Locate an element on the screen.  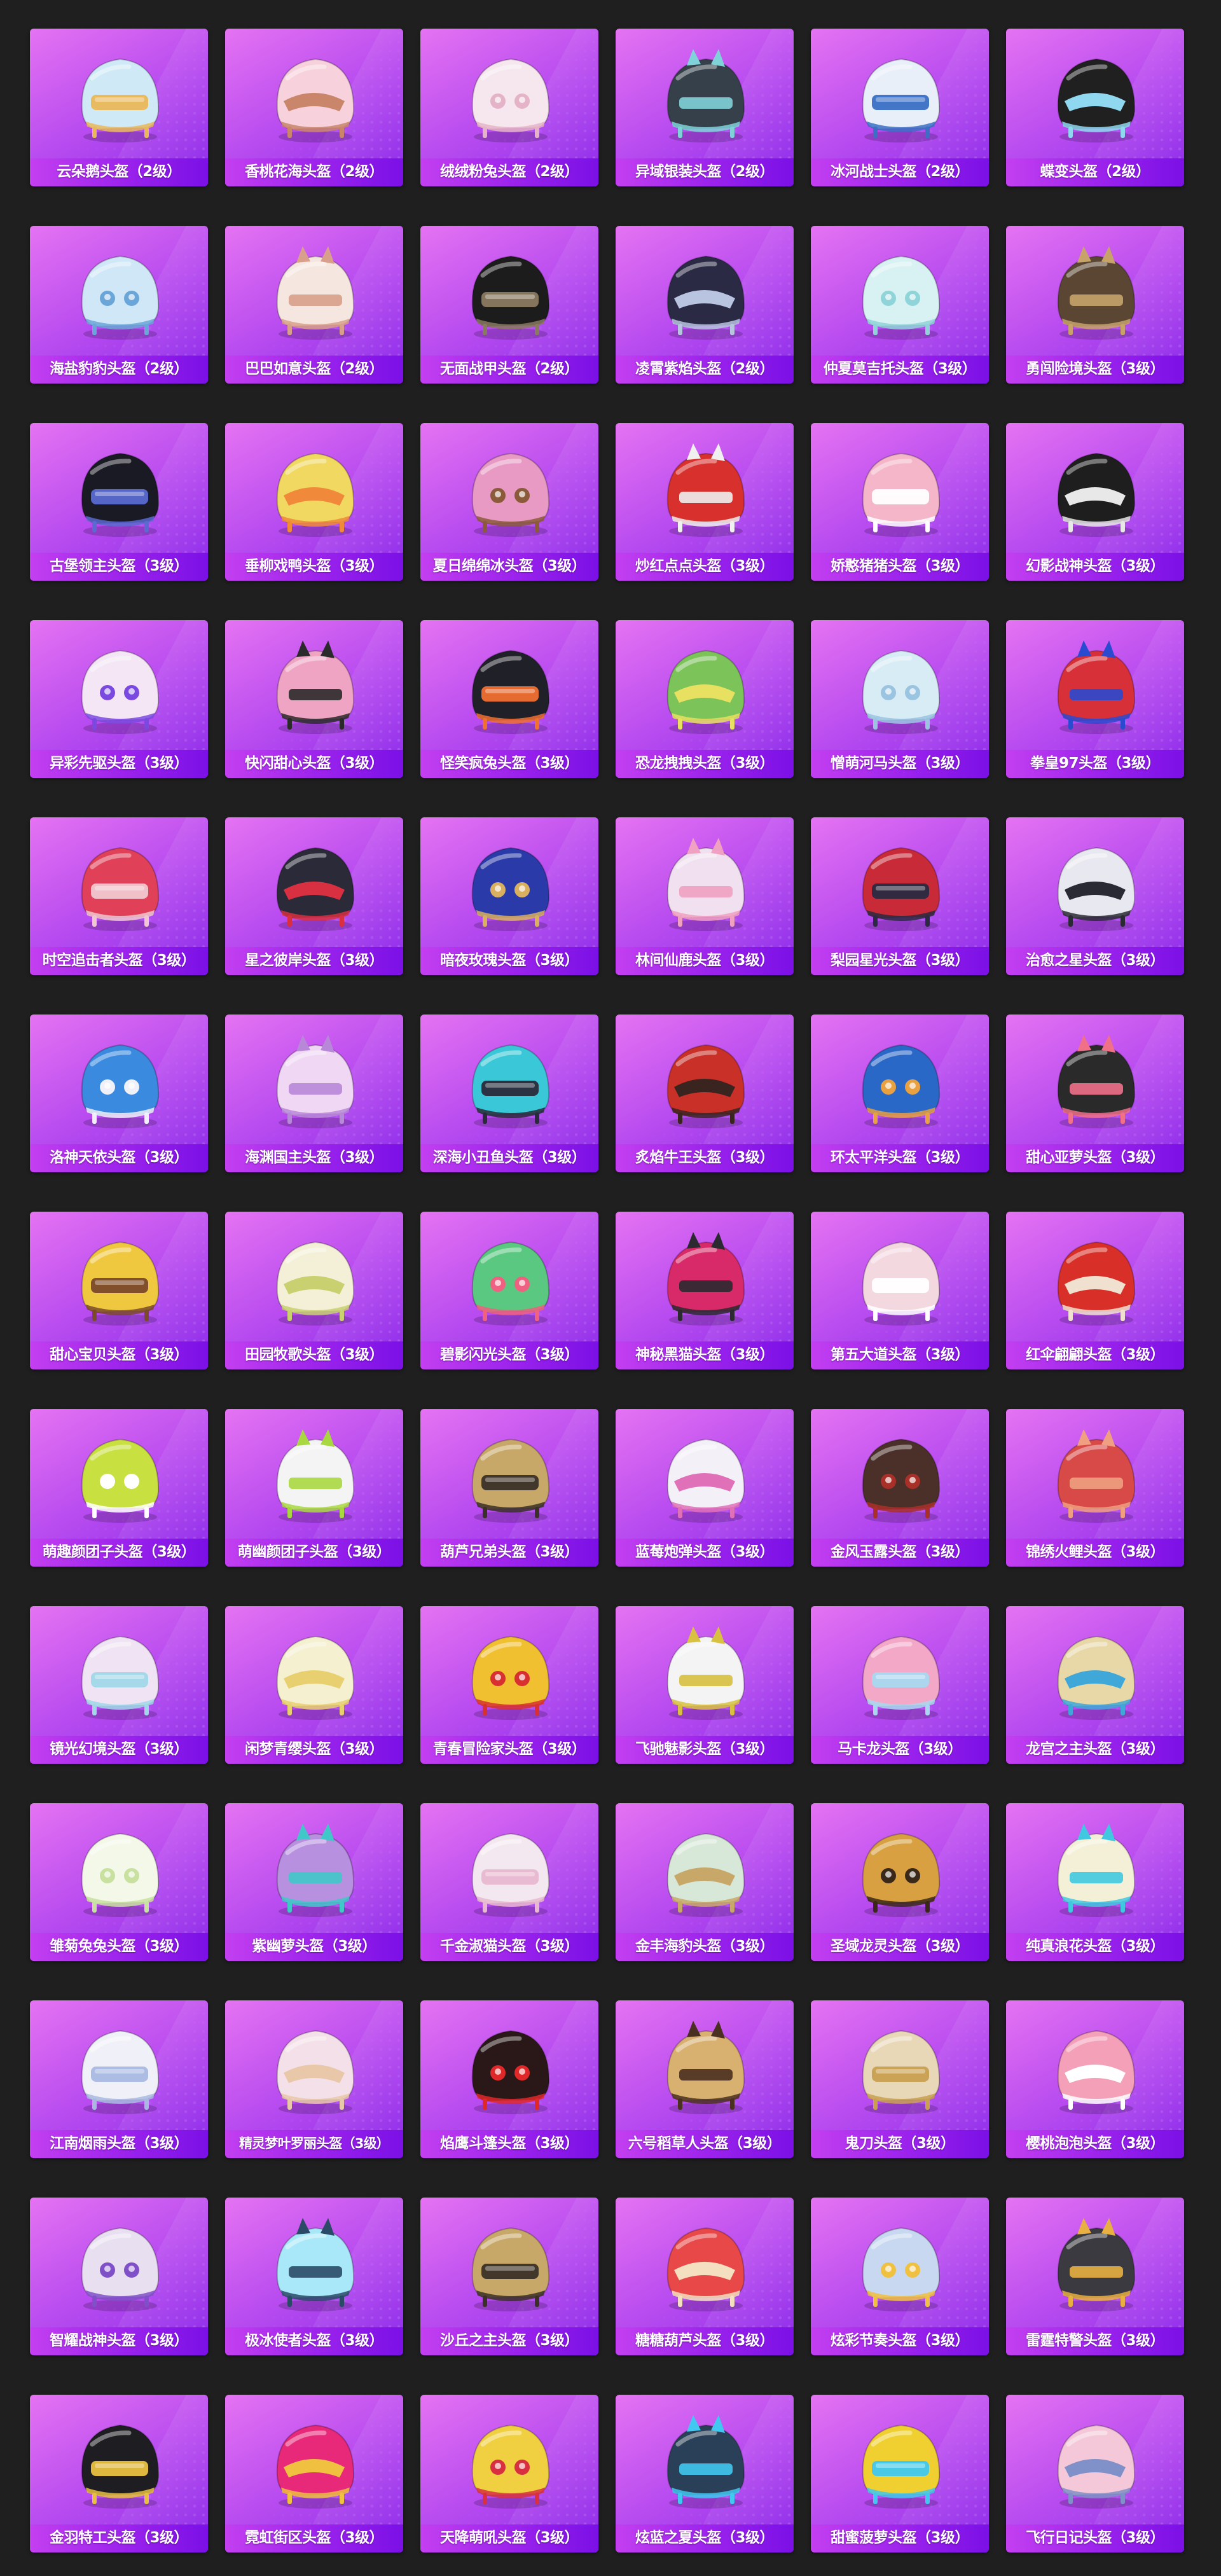
helmet-card: 炫彩节奏头盔（3级） is located at coordinates (900, 2276).